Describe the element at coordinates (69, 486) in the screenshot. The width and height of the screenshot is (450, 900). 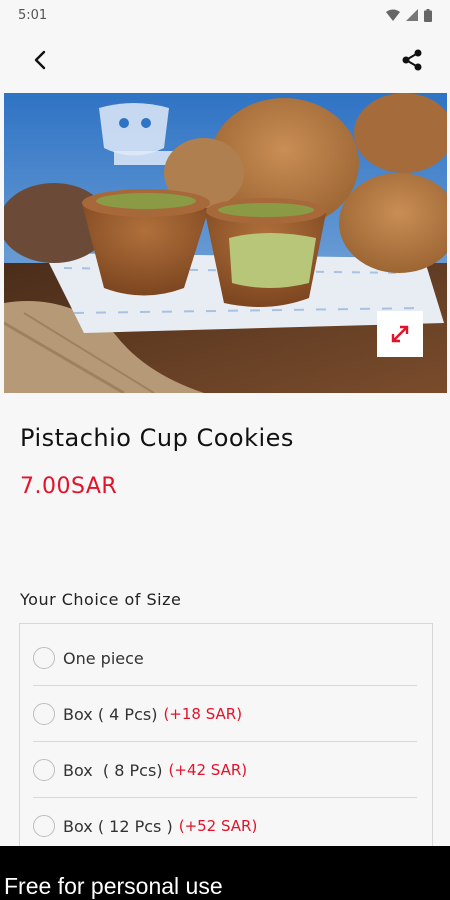
I see `product-price: 7.00SAR` at that location.